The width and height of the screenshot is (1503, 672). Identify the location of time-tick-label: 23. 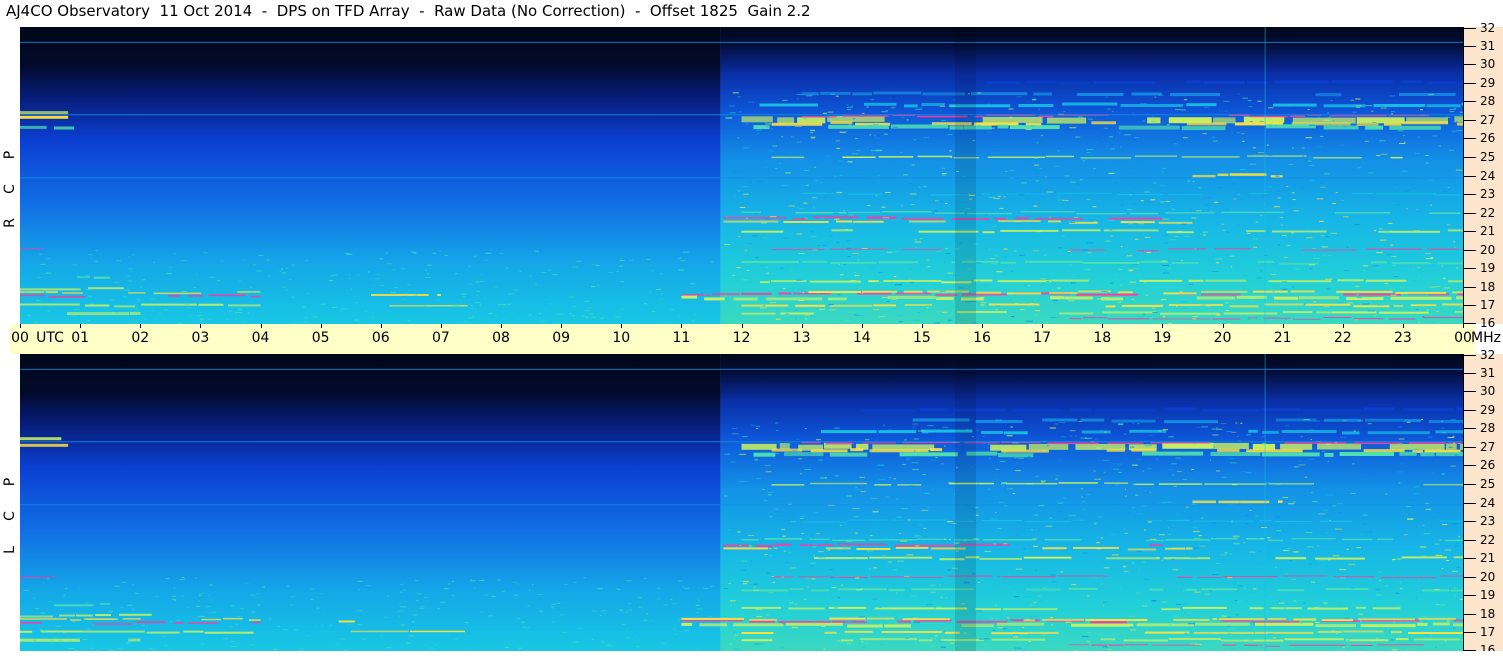
(1402, 338).